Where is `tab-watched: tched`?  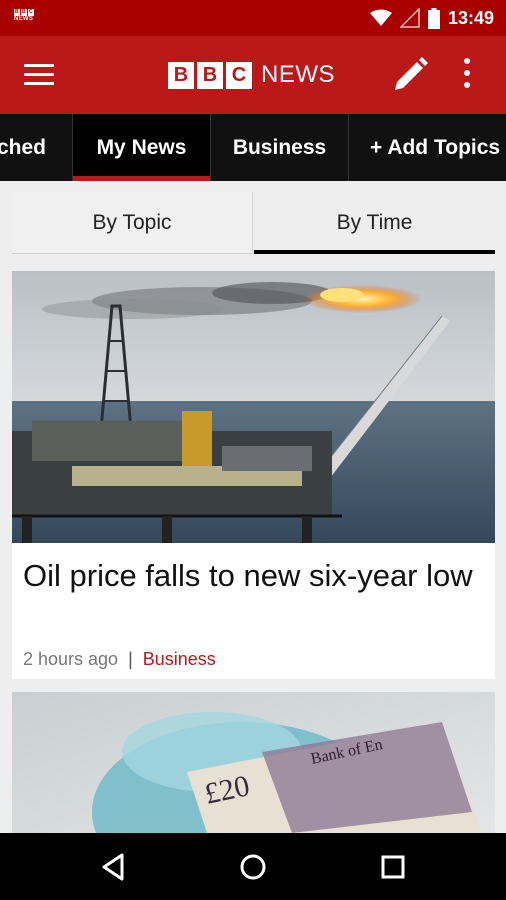 tab-watched: tched is located at coordinates (36, 147).